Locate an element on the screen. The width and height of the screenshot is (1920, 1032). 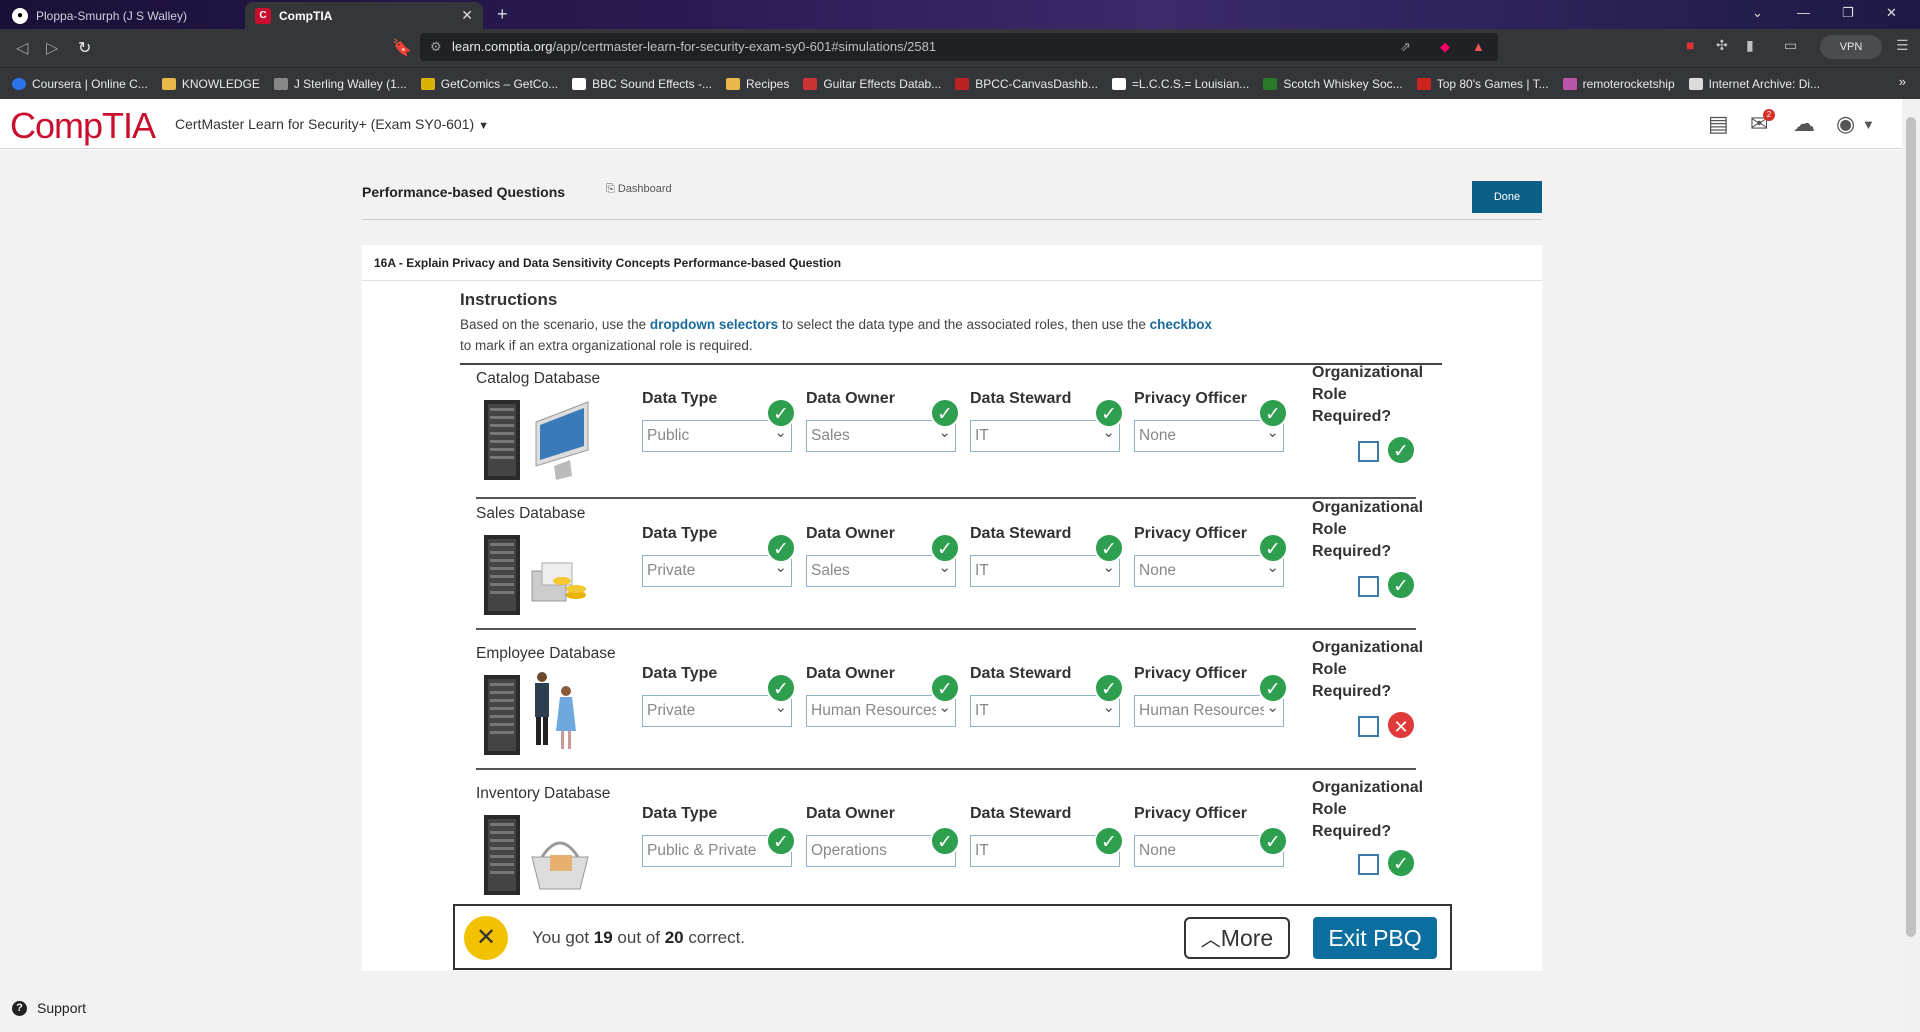
archive-icon is located at coordinates (1695, 83).